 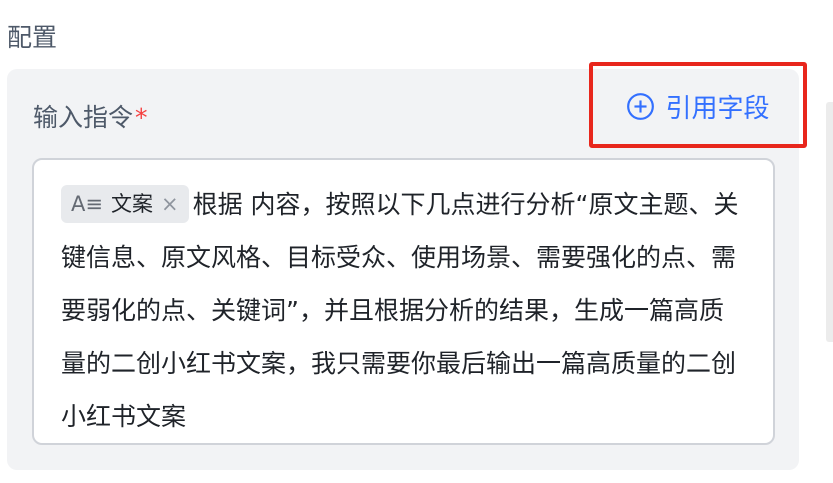 I want to click on field-tag-chip: A≡ 文案 ×, so click(x=125, y=204).